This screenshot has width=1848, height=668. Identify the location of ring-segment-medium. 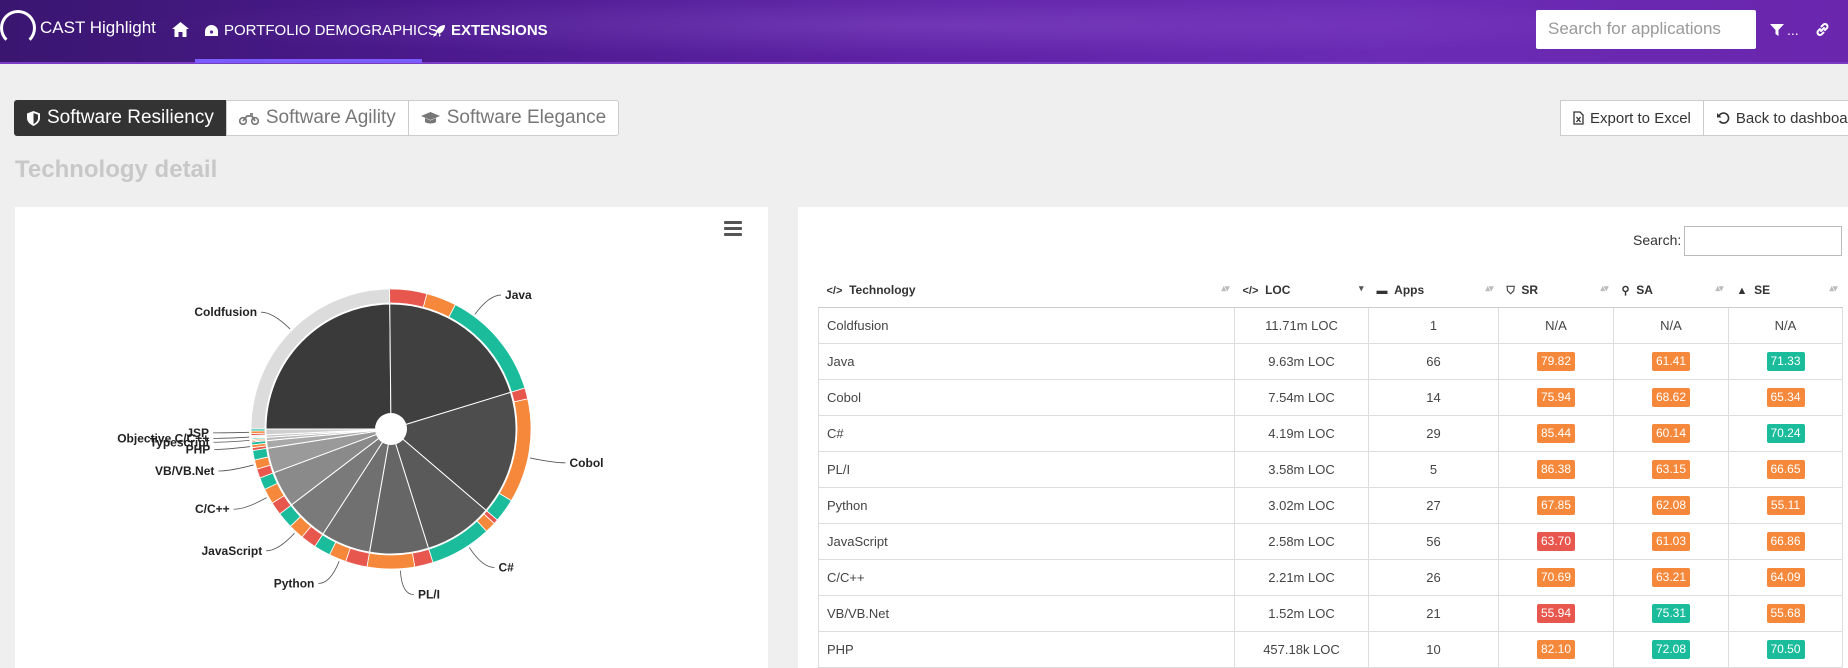
(391, 561).